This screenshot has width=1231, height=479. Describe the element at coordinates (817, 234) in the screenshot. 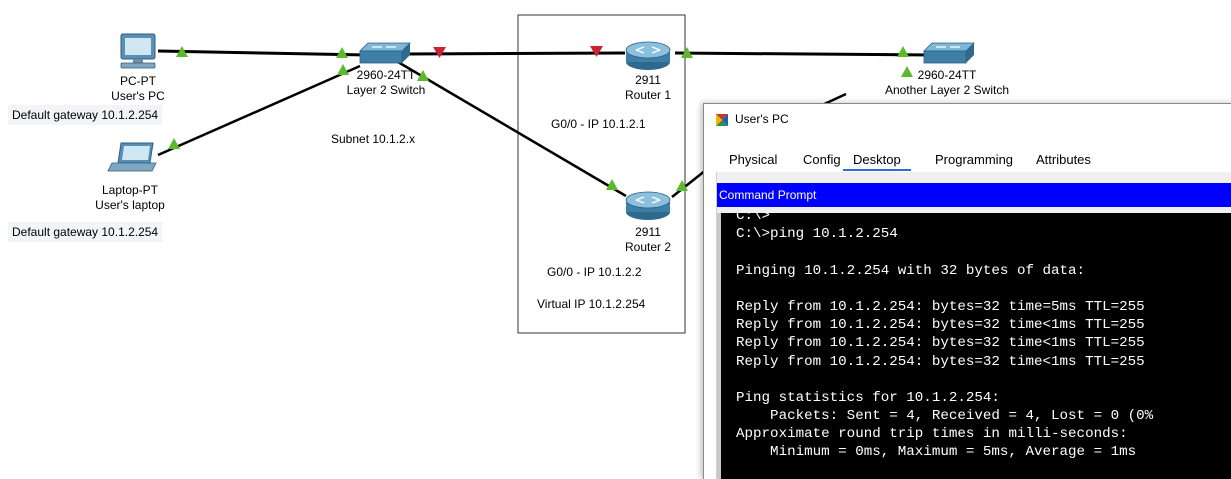

I see `console-line: C:\>ping 10.1.2.254` at that location.